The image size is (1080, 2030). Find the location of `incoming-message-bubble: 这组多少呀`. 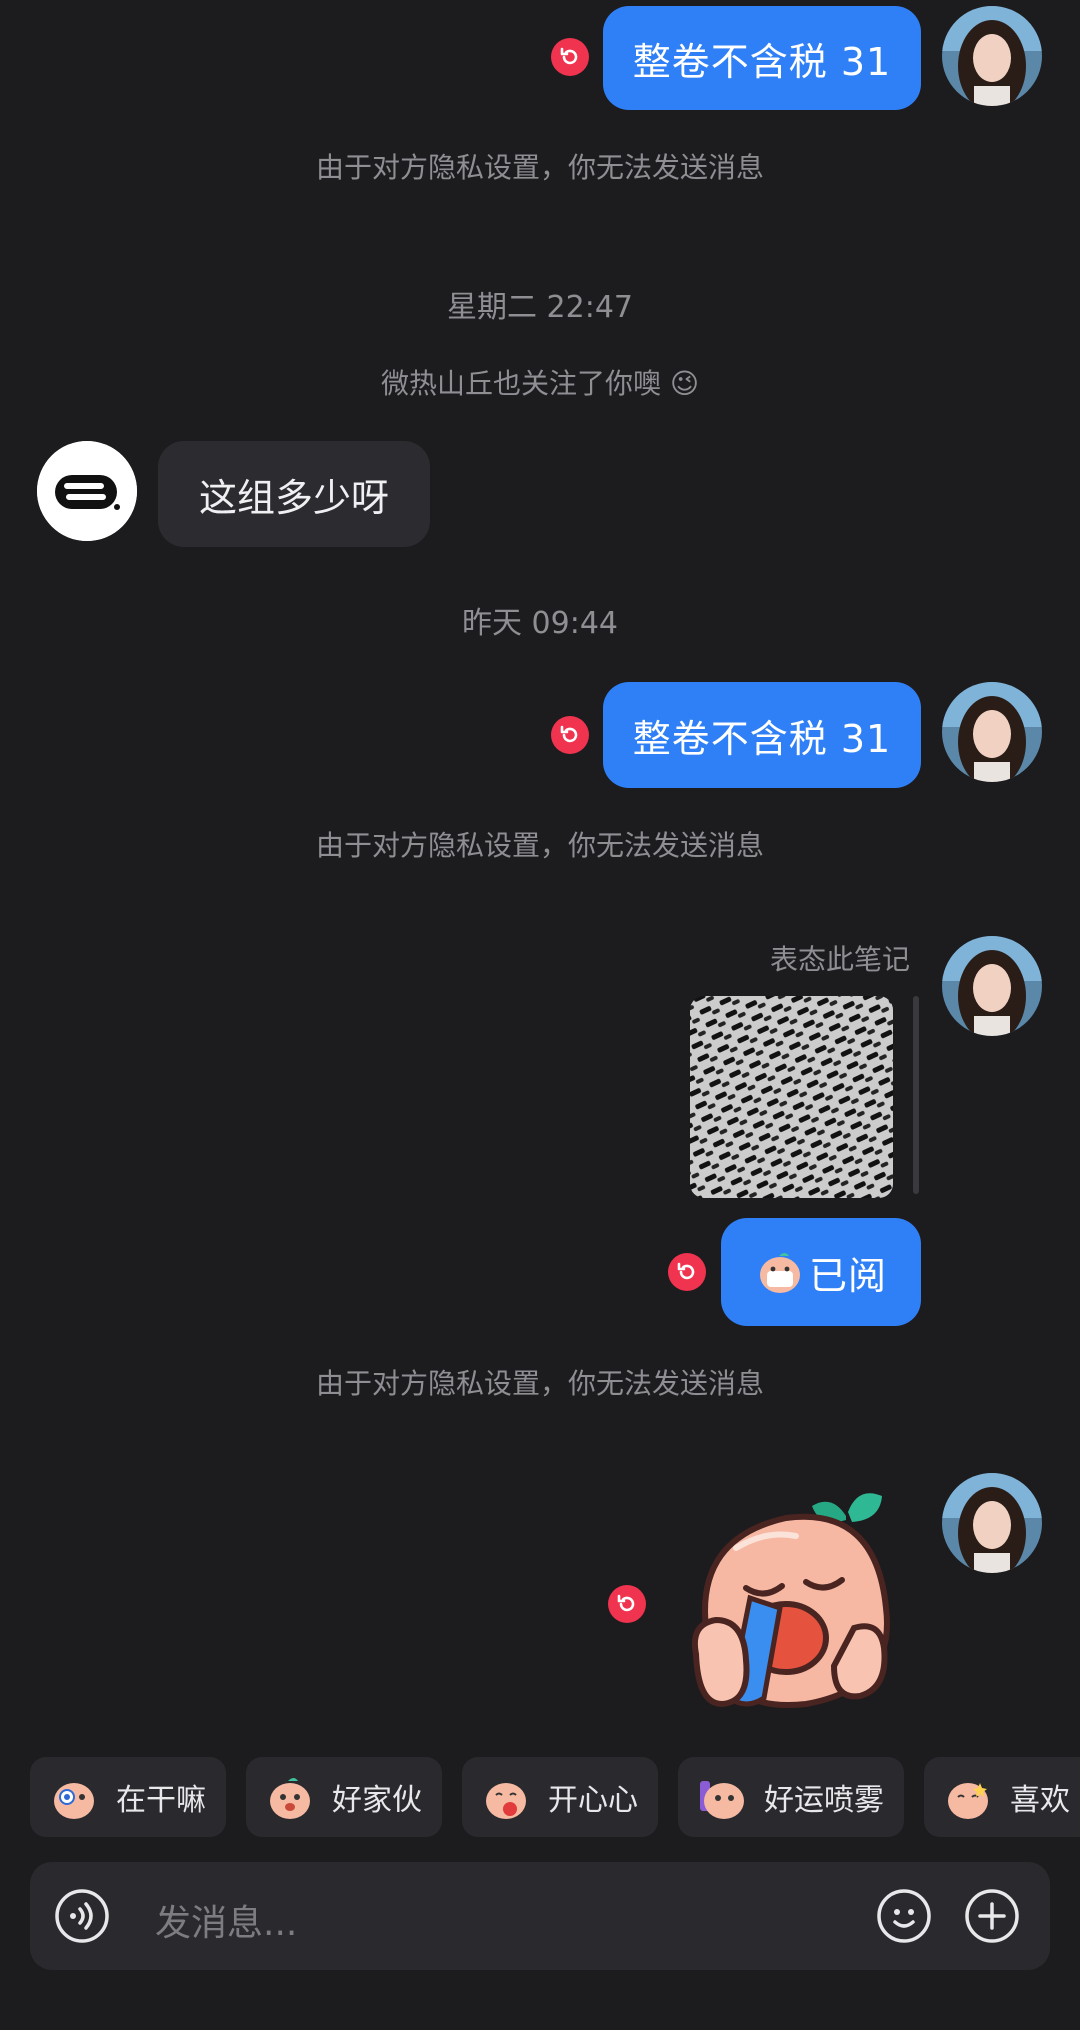

incoming-message-bubble: 这组多少呀 is located at coordinates (294, 494).